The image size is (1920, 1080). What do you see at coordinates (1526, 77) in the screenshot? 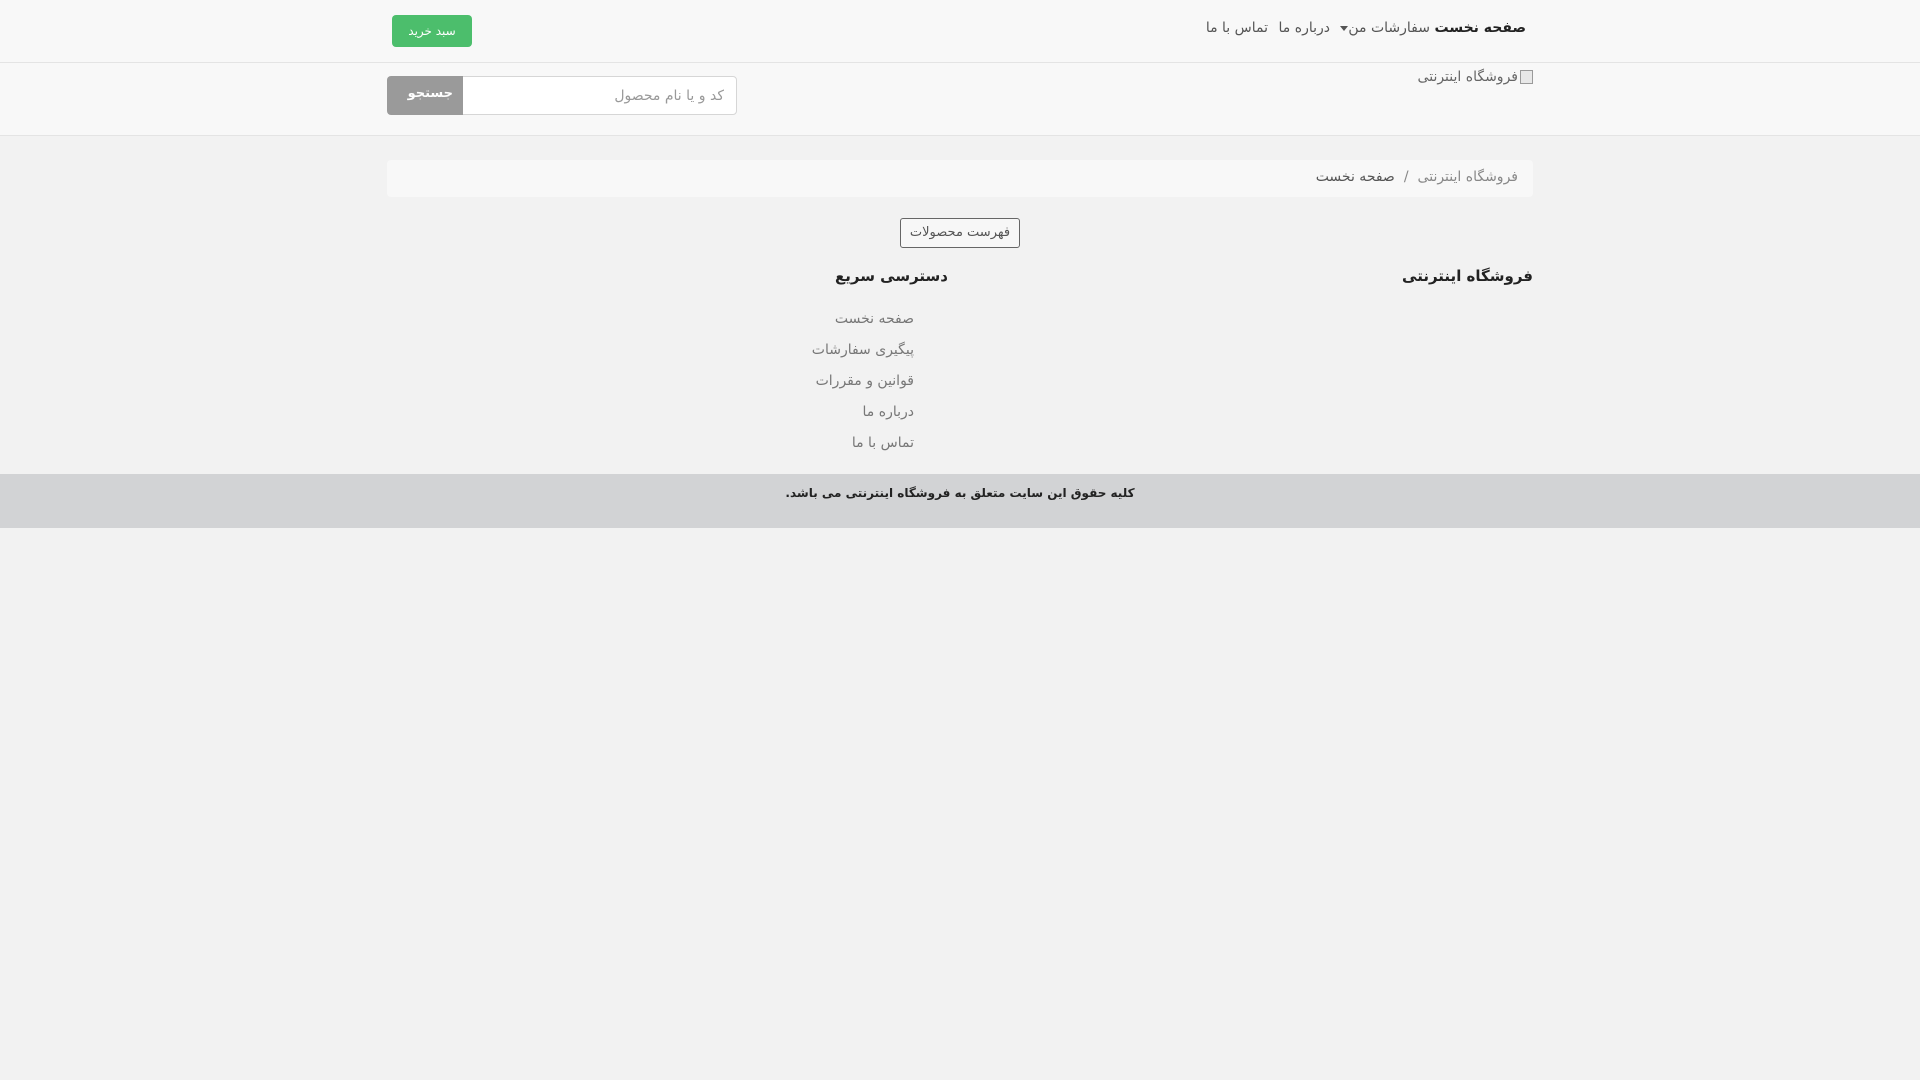
I see `broken-image-icon` at bounding box center [1526, 77].